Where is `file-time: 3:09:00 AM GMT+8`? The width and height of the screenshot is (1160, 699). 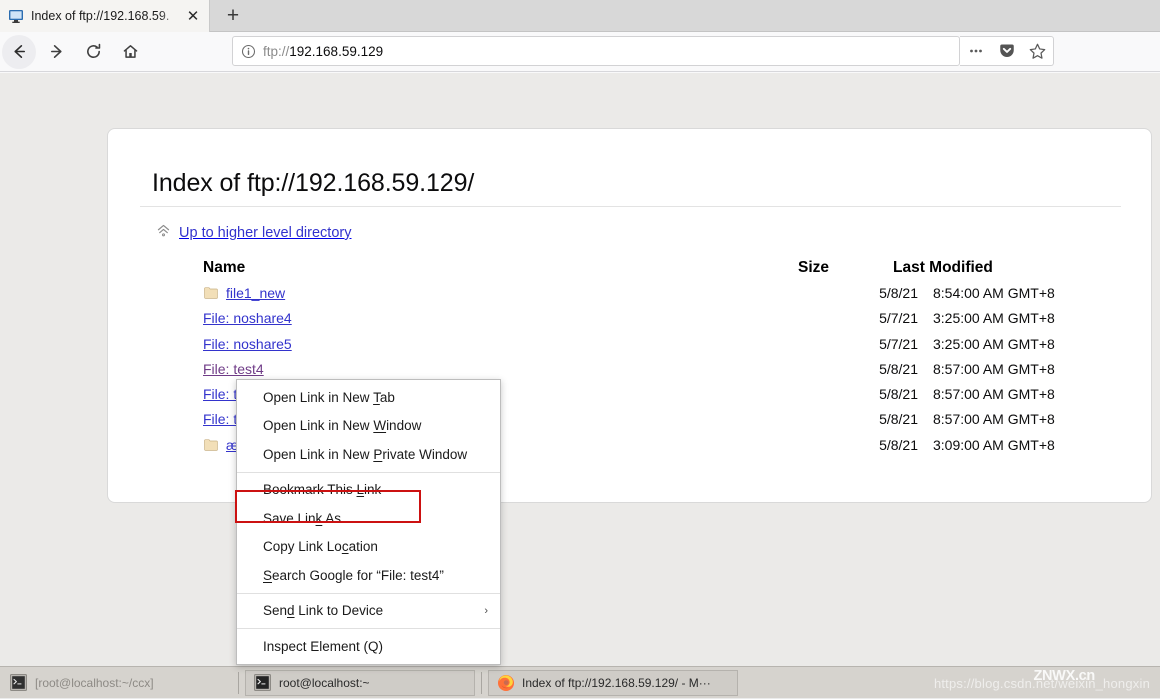
file-time: 3:09:00 AM GMT+8 is located at coordinates (994, 444).